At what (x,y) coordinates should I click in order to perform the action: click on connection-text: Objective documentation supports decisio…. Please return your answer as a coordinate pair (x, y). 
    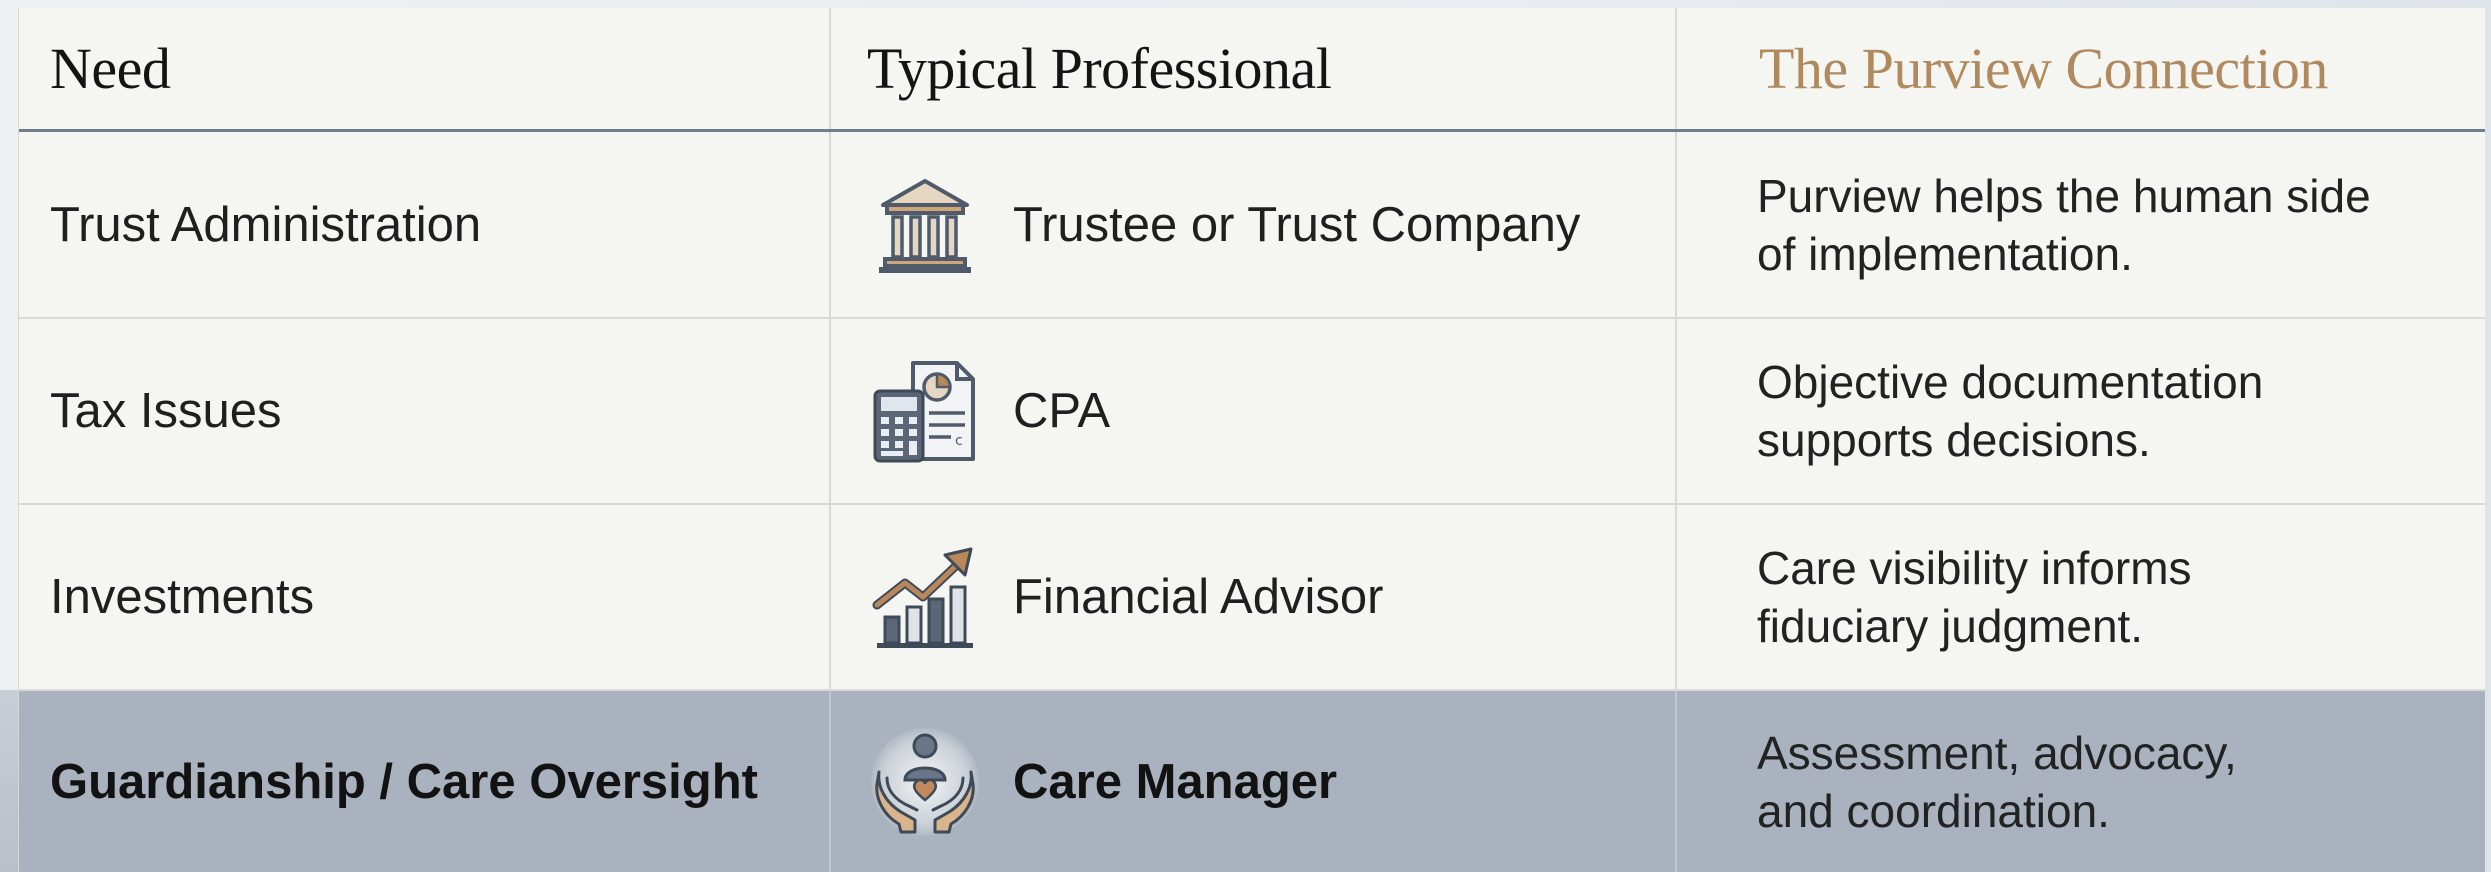
    Looking at the image, I should click on (2010, 411).